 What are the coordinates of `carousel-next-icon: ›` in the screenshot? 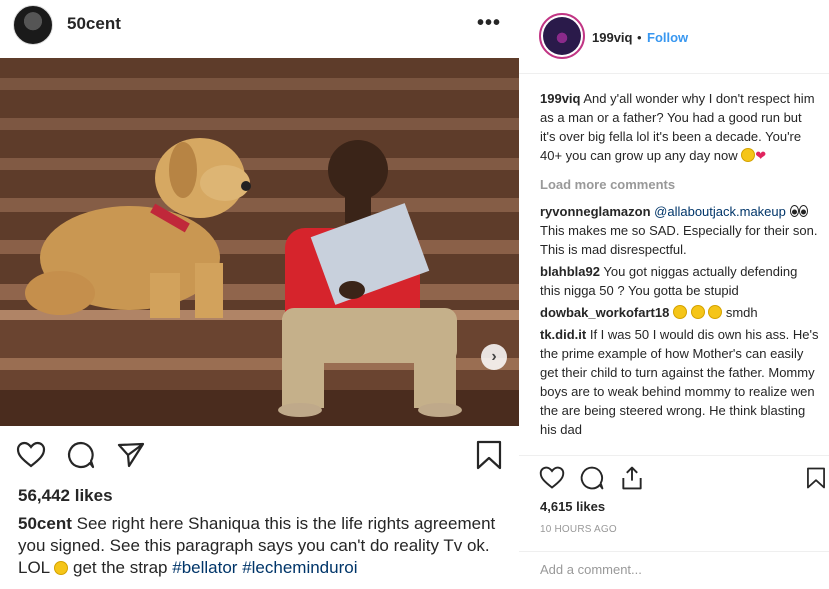 It's located at (494, 357).